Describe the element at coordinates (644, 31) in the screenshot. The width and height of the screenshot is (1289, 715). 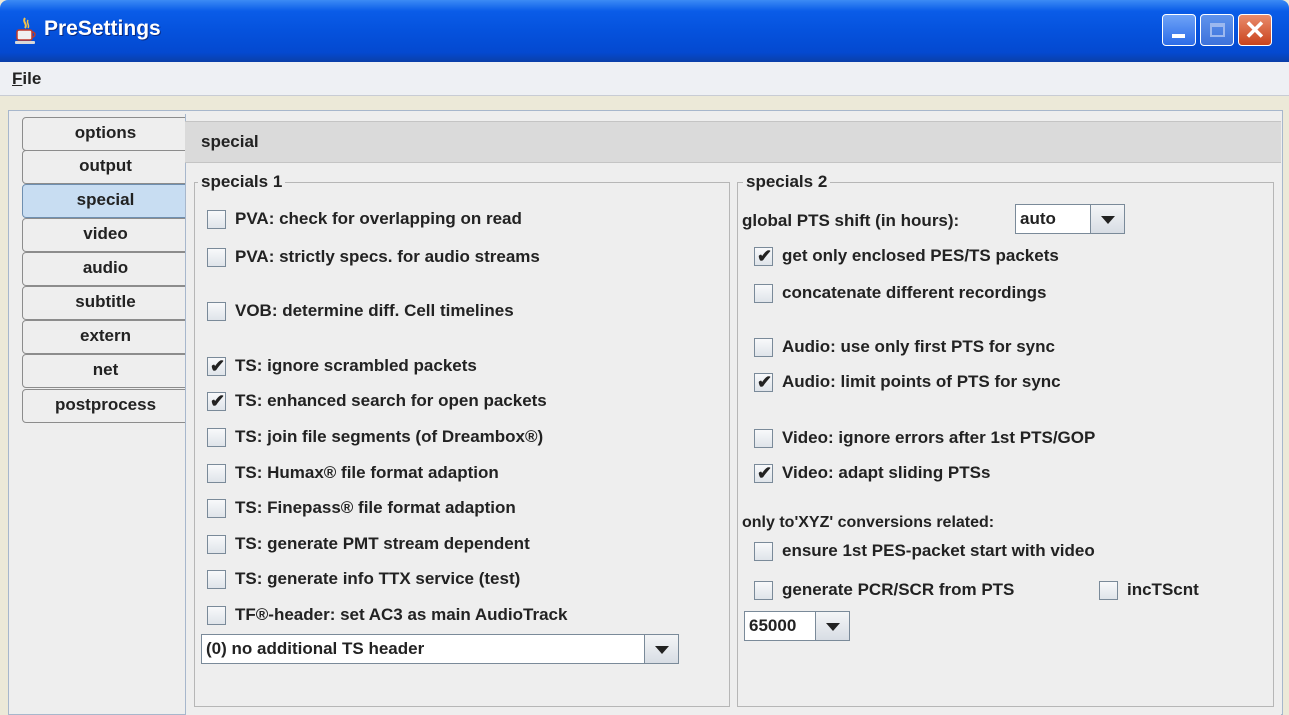
I see `title-bar: PreSettings ✕` at that location.